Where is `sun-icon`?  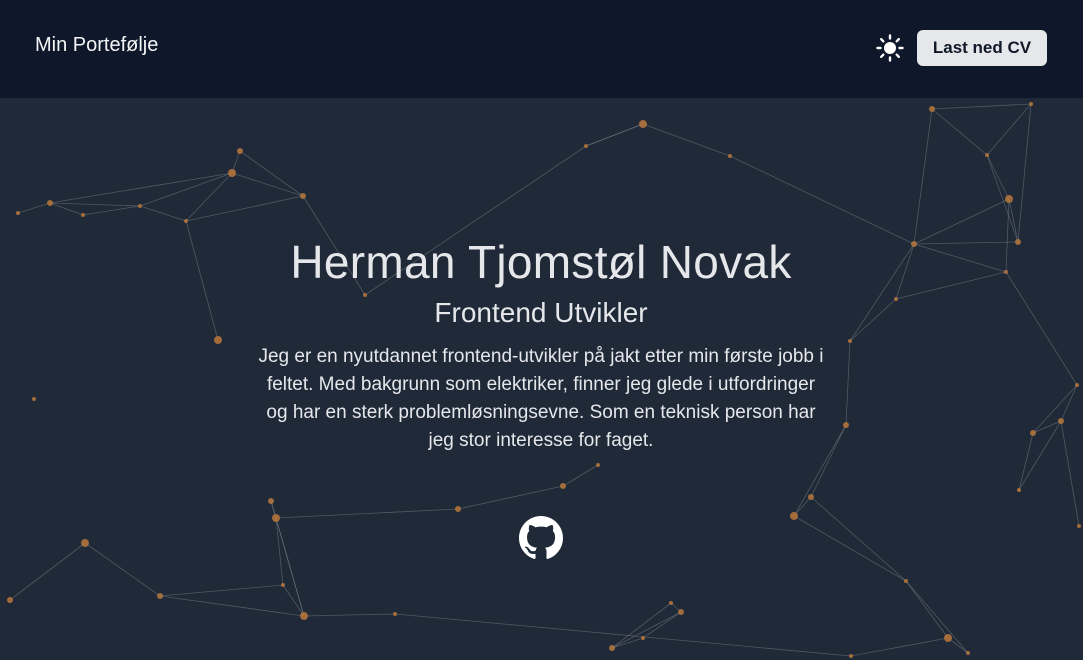
sun-icon is located at coordinates (890, 48).